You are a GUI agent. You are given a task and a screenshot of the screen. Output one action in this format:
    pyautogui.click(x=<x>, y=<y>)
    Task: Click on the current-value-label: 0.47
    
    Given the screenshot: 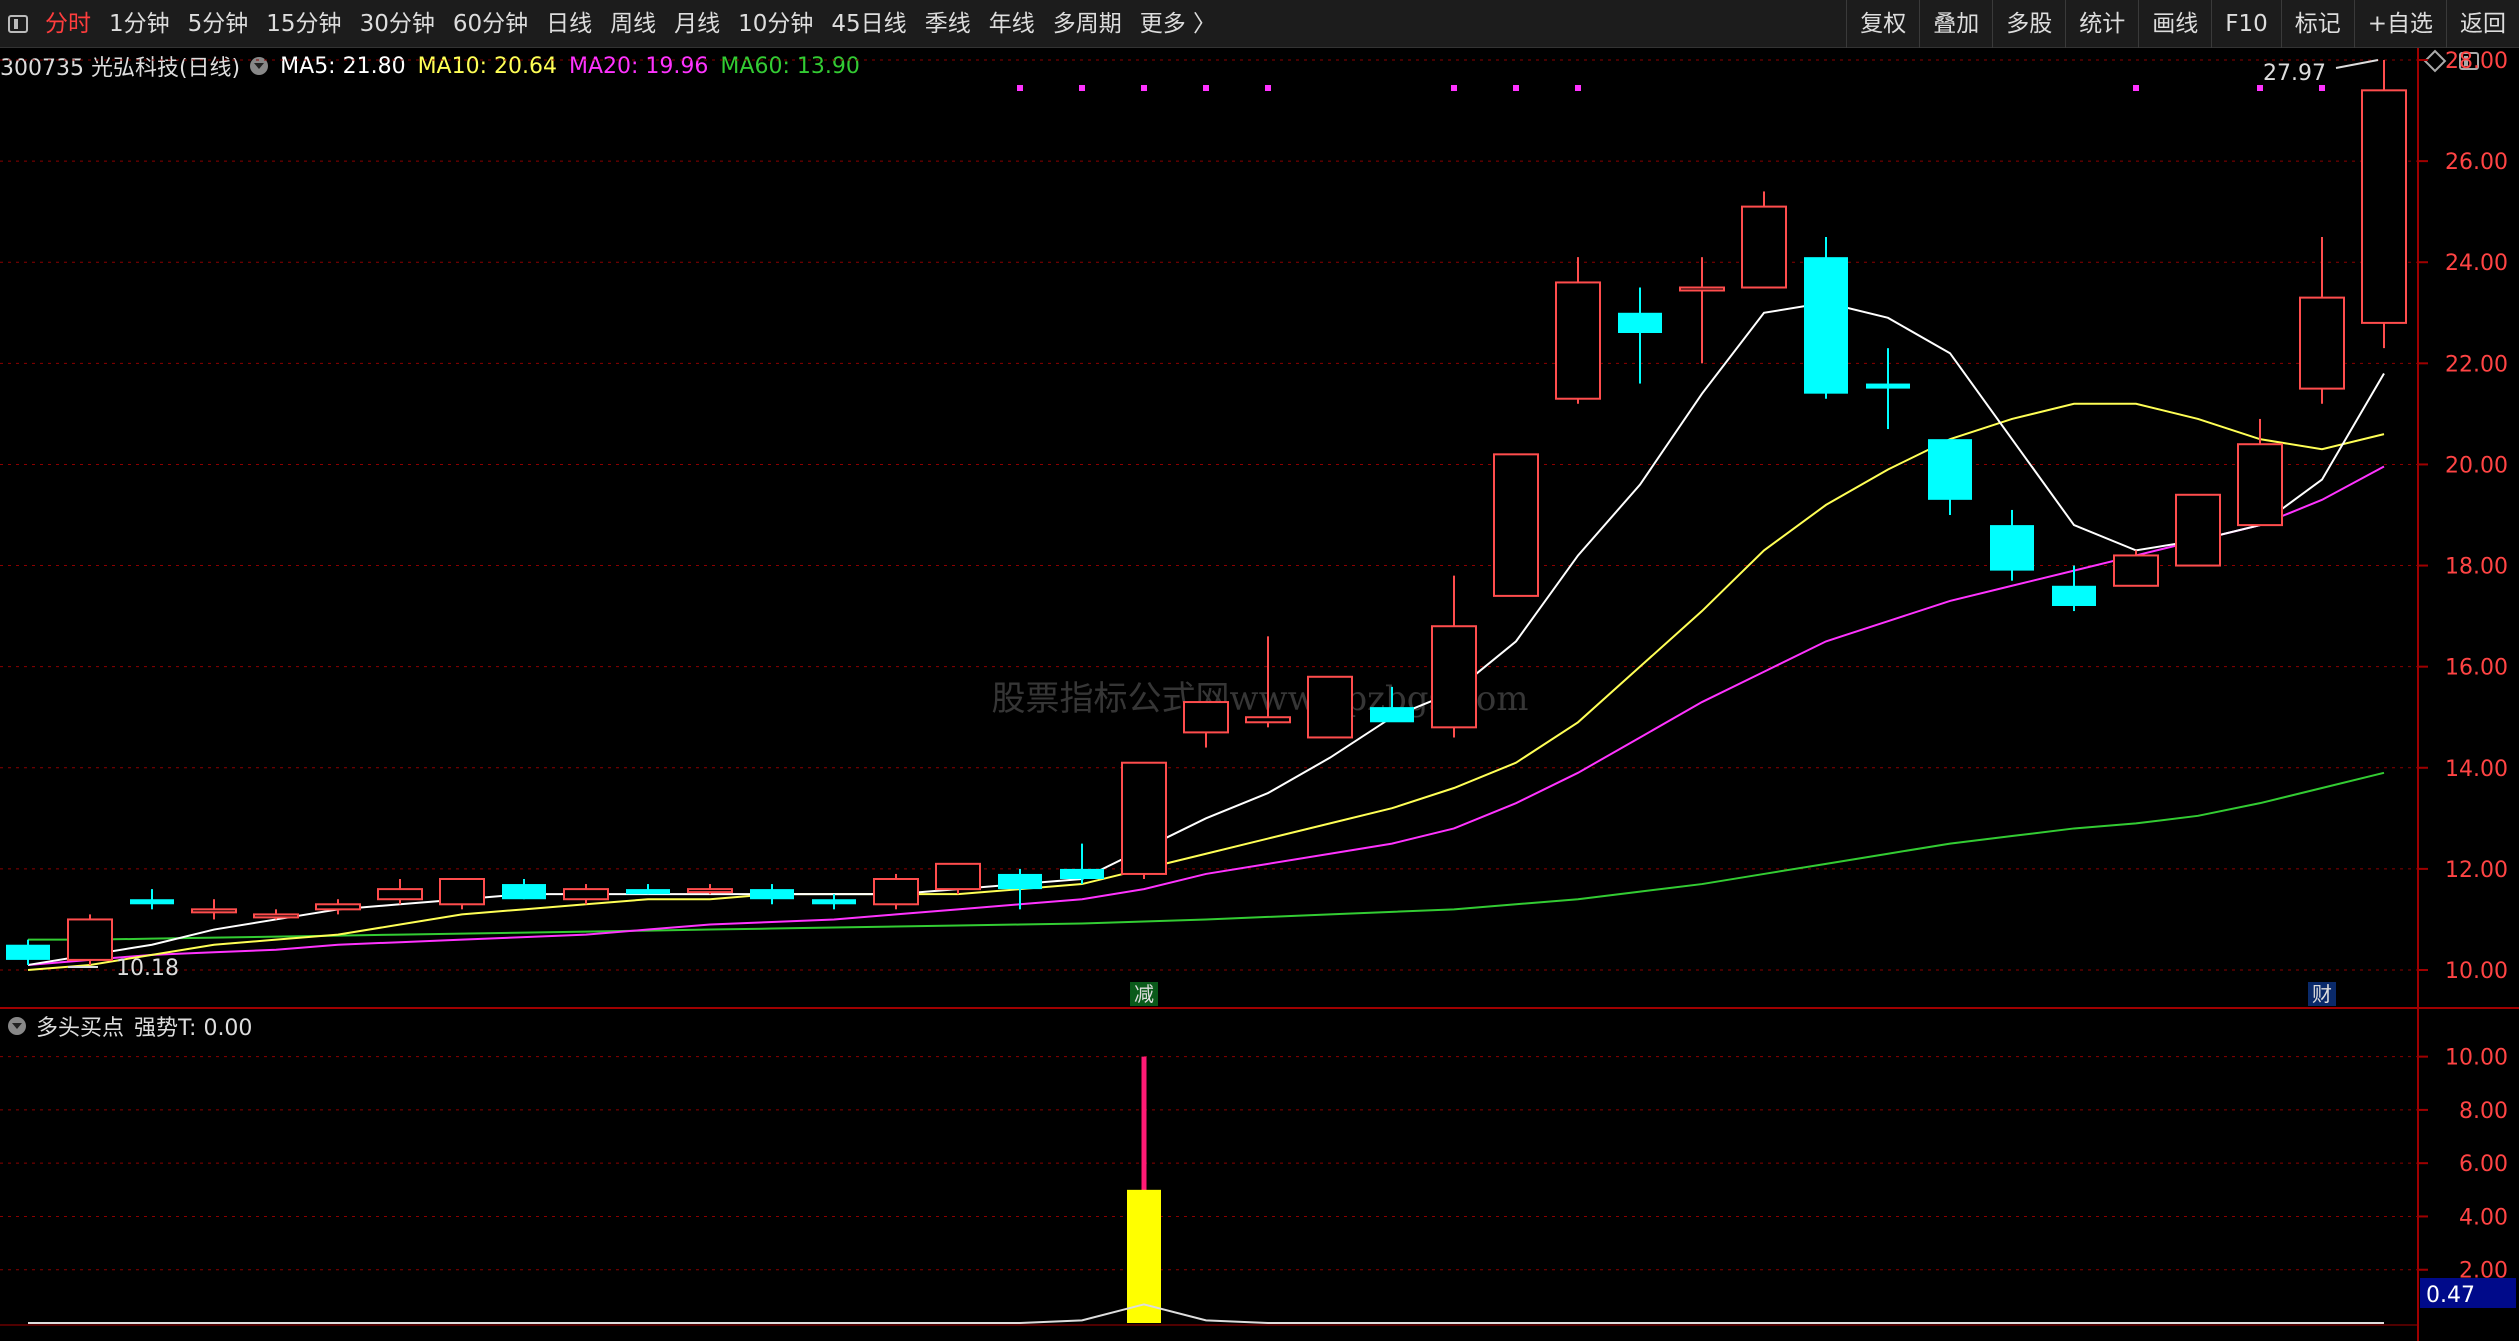 What is the action you would take?
    pyautogui.click(x=2450, y=1295)
    